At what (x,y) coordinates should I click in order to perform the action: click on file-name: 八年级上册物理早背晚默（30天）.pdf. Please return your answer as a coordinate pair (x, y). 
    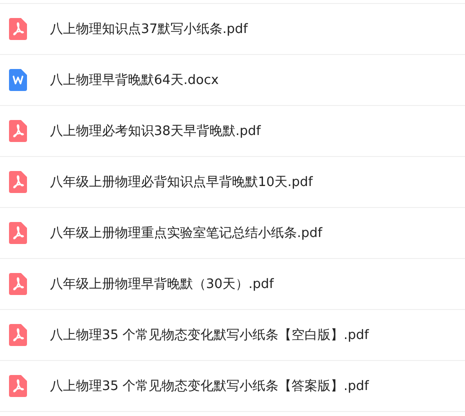
    Looking at the image, I should click on (162, 284).